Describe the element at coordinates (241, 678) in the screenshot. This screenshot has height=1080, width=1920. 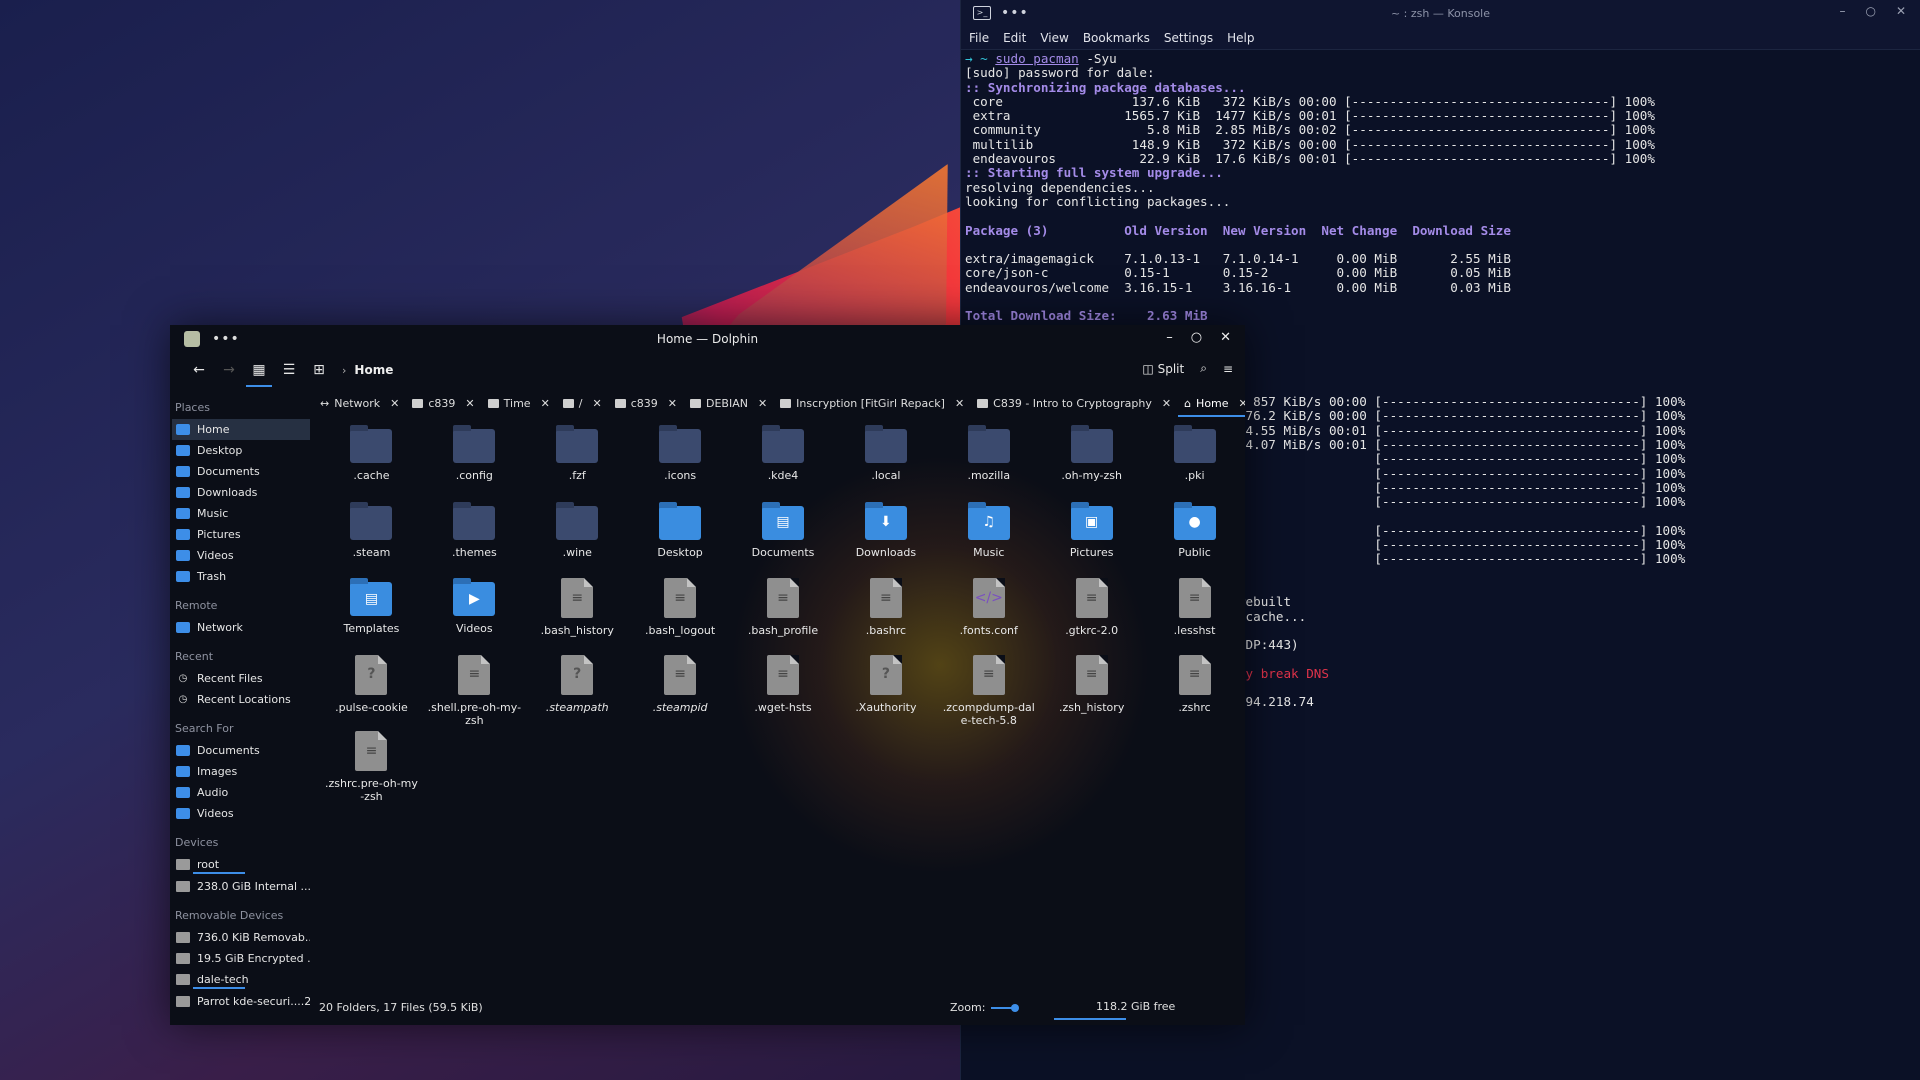
I see `sidebar-recent-0: ◷ Recent Files` at that location.